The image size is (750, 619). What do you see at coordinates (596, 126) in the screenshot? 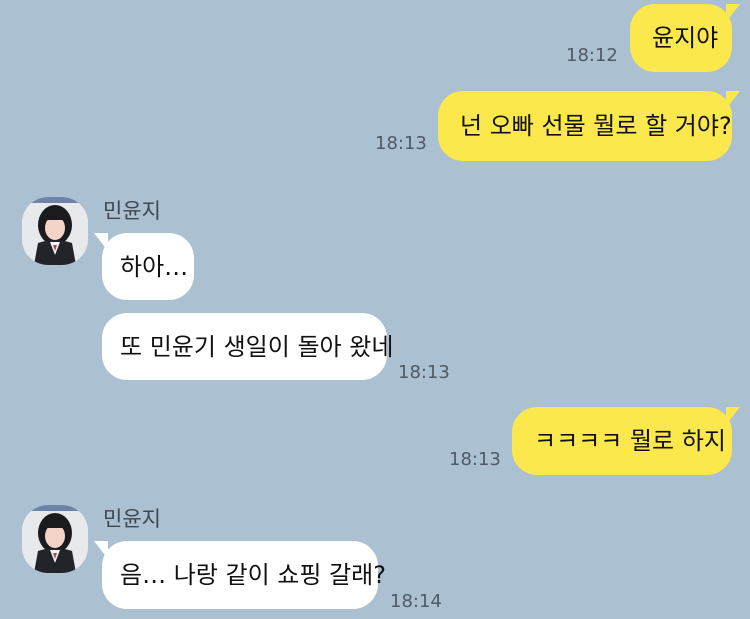
I see `message-text: 넌 오빠 선물 뭘로 할 거야?` at bounding box center [596, 126].